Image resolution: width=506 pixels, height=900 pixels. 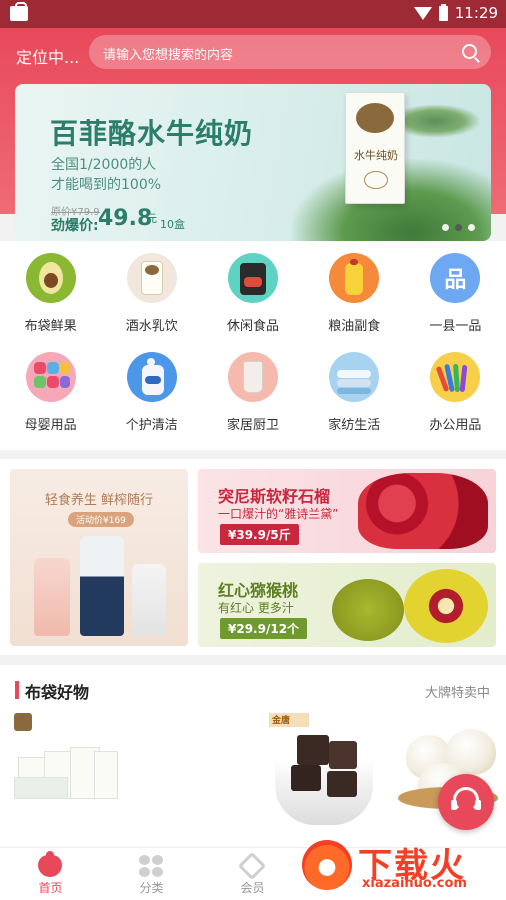 I want to click on category-label: 家纺生活, so click(x=354, y=425).